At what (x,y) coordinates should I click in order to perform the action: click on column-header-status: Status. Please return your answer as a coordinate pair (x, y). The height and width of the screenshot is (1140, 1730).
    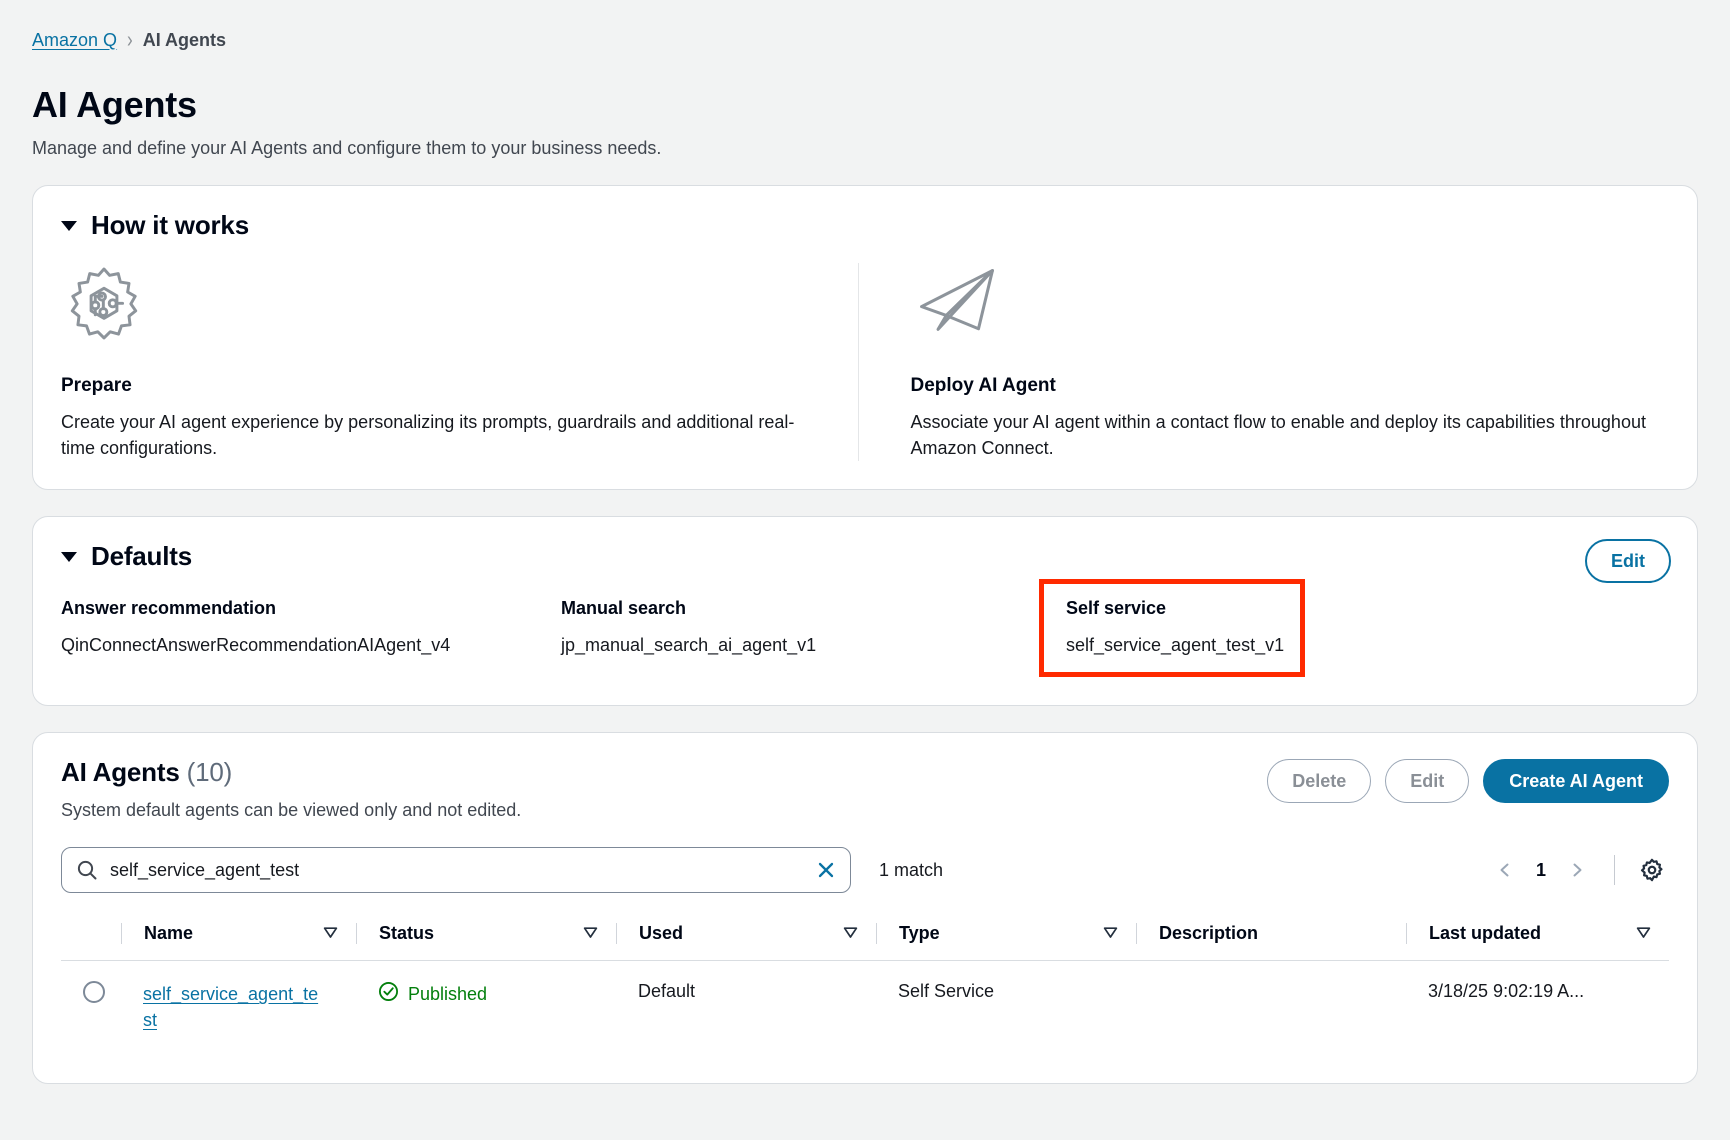
    Looking at the image, I should click on (486, 938).